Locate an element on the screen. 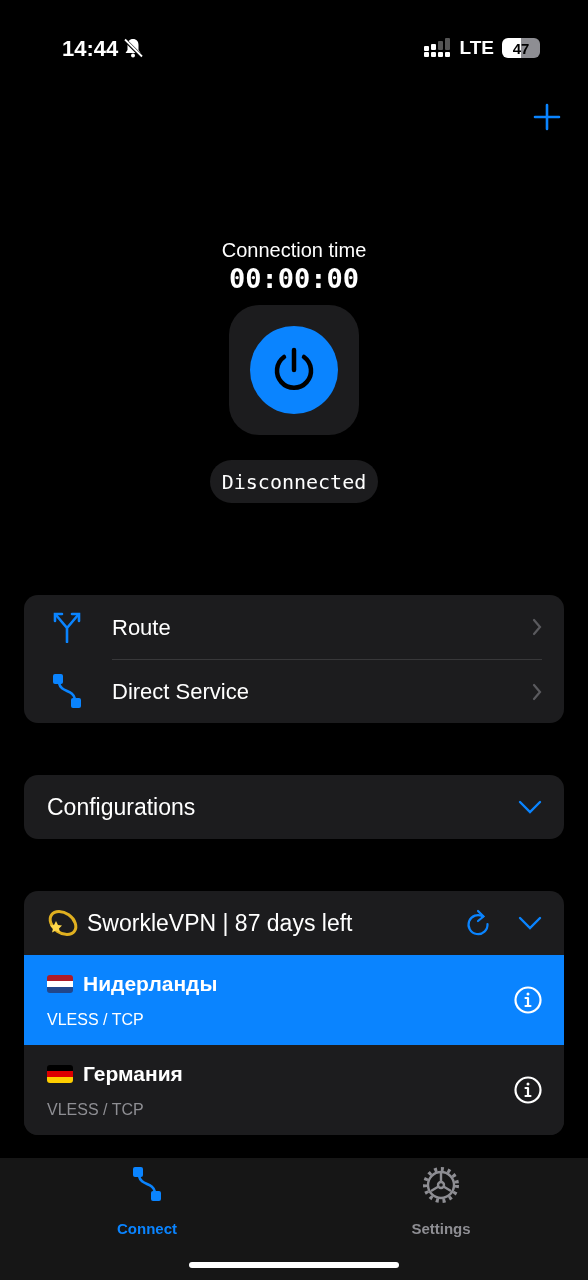 This screenshot has height=1280, width=588. settings-icon is located at coordinates (441, 1185).